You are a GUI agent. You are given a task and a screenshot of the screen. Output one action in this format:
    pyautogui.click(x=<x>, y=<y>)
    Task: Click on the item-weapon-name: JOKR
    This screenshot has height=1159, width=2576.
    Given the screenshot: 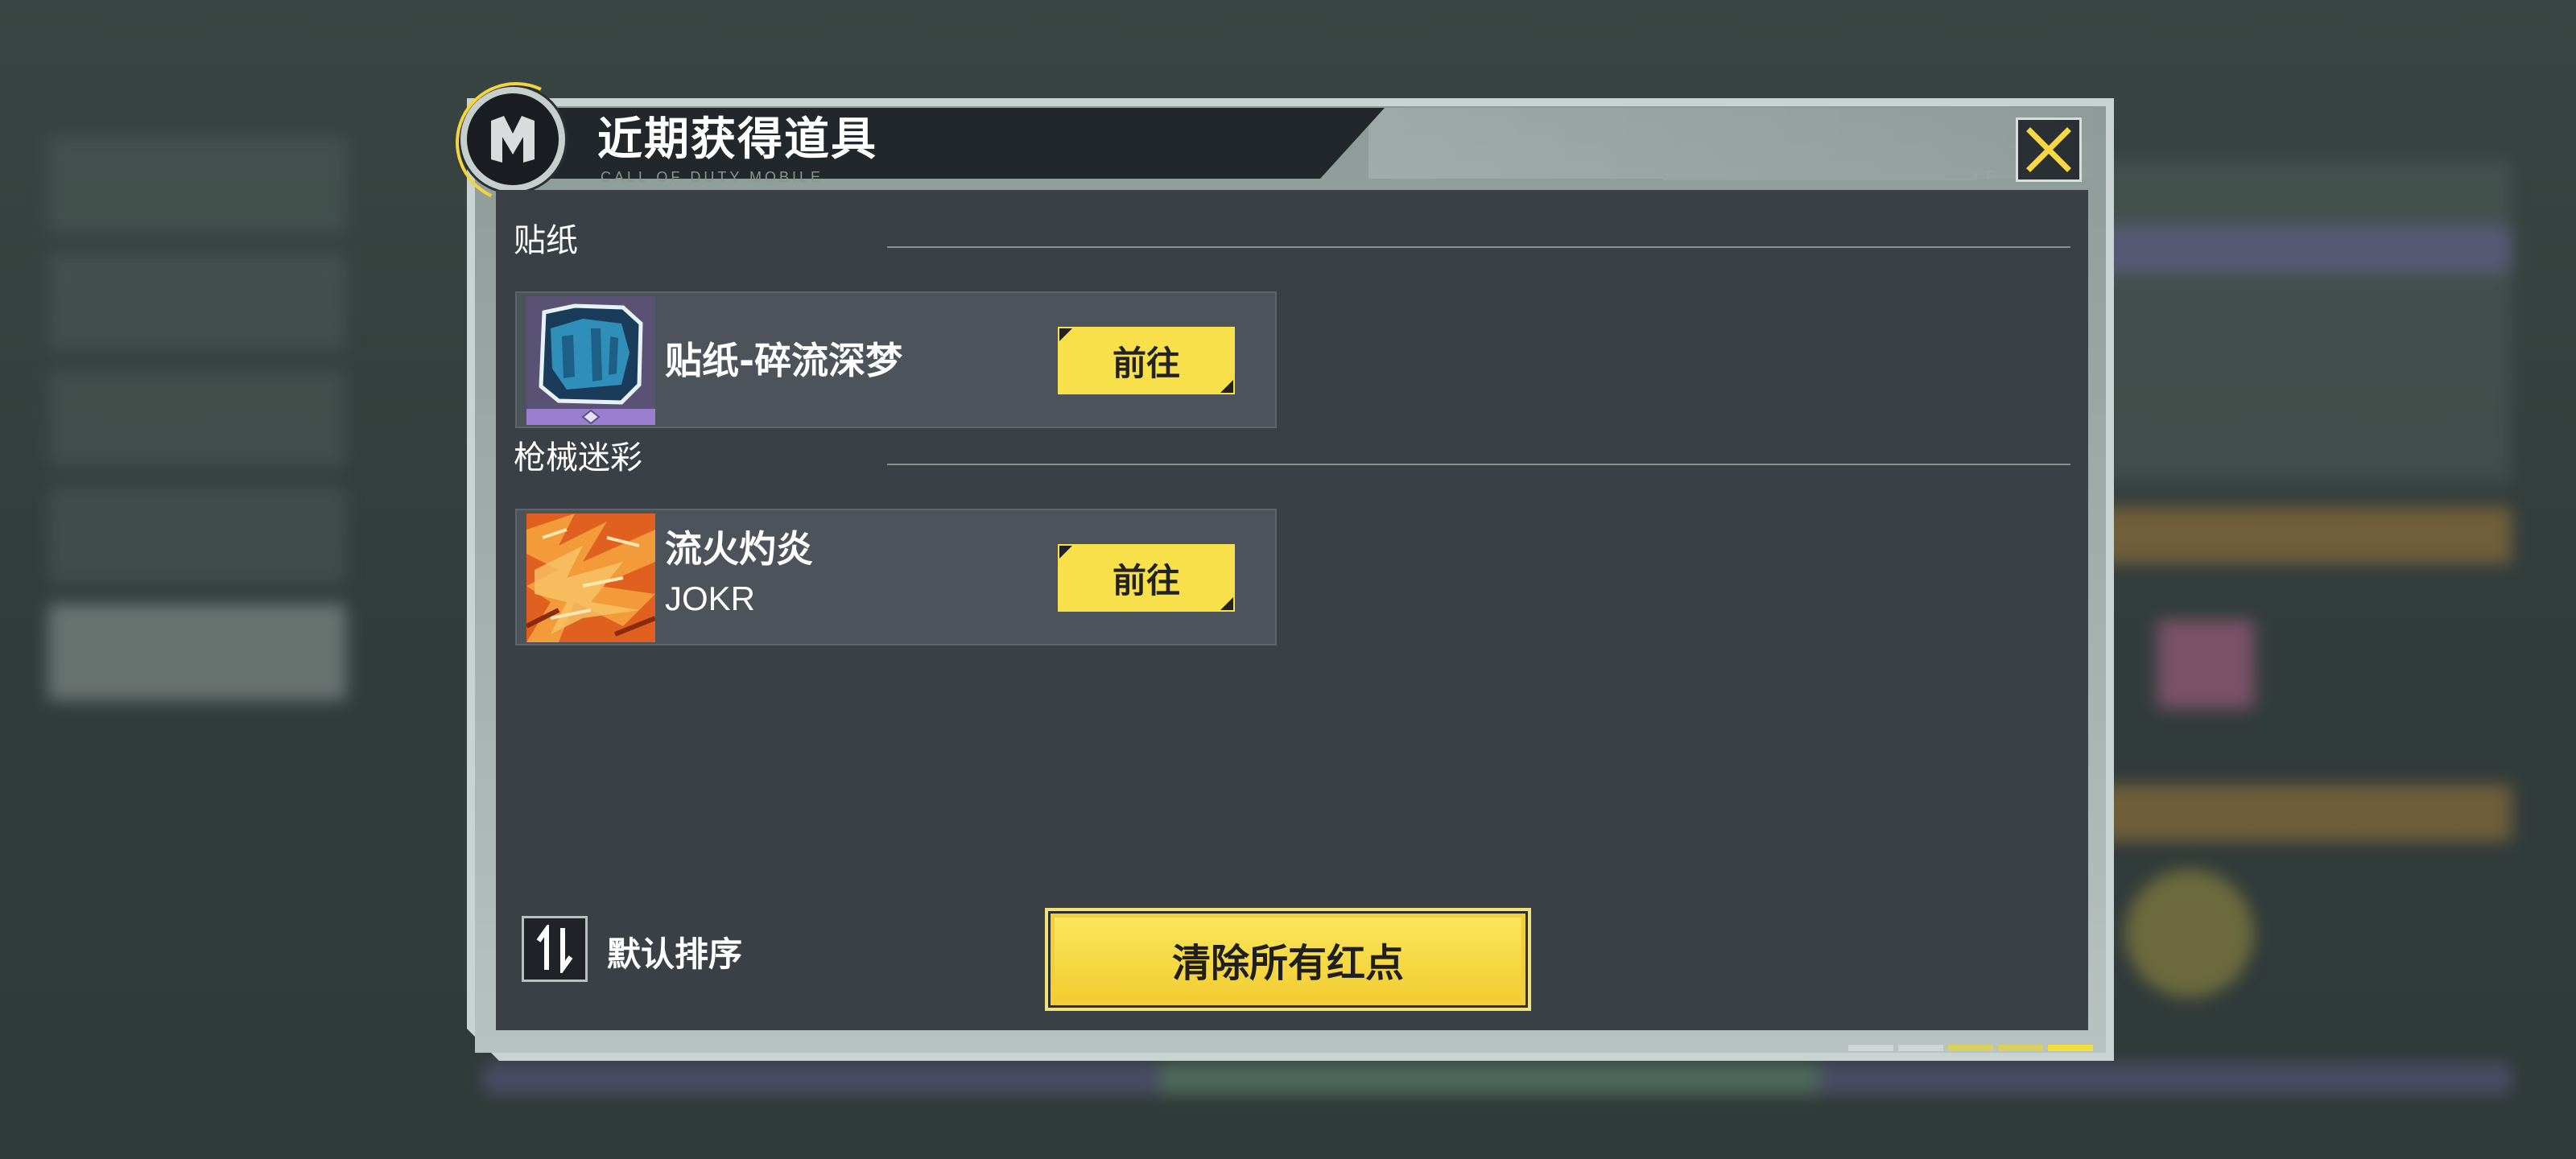 What is the action you would take?
    pyautogui.click(x=710, y=598)
    